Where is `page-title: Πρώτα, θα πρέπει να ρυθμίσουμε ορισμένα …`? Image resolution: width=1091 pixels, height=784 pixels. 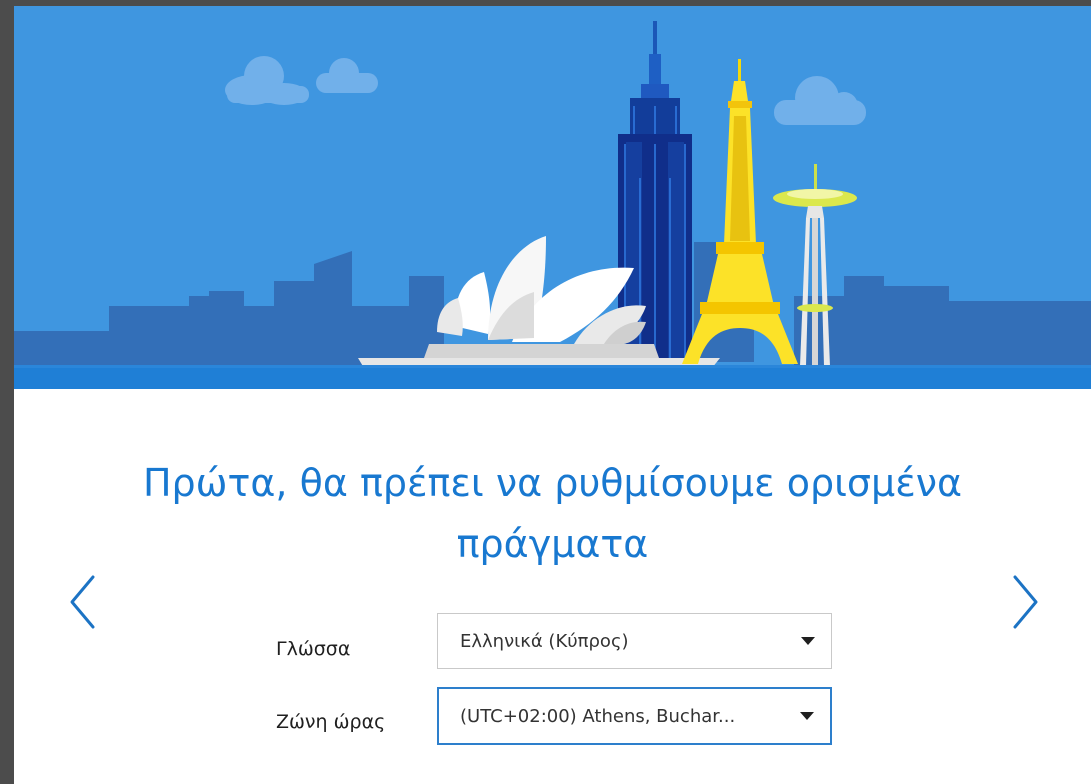
page-title: Πρώτα, θα πρέπει να ρυθμίσουμε ορισμένα … is located at coordinates (552, 513).